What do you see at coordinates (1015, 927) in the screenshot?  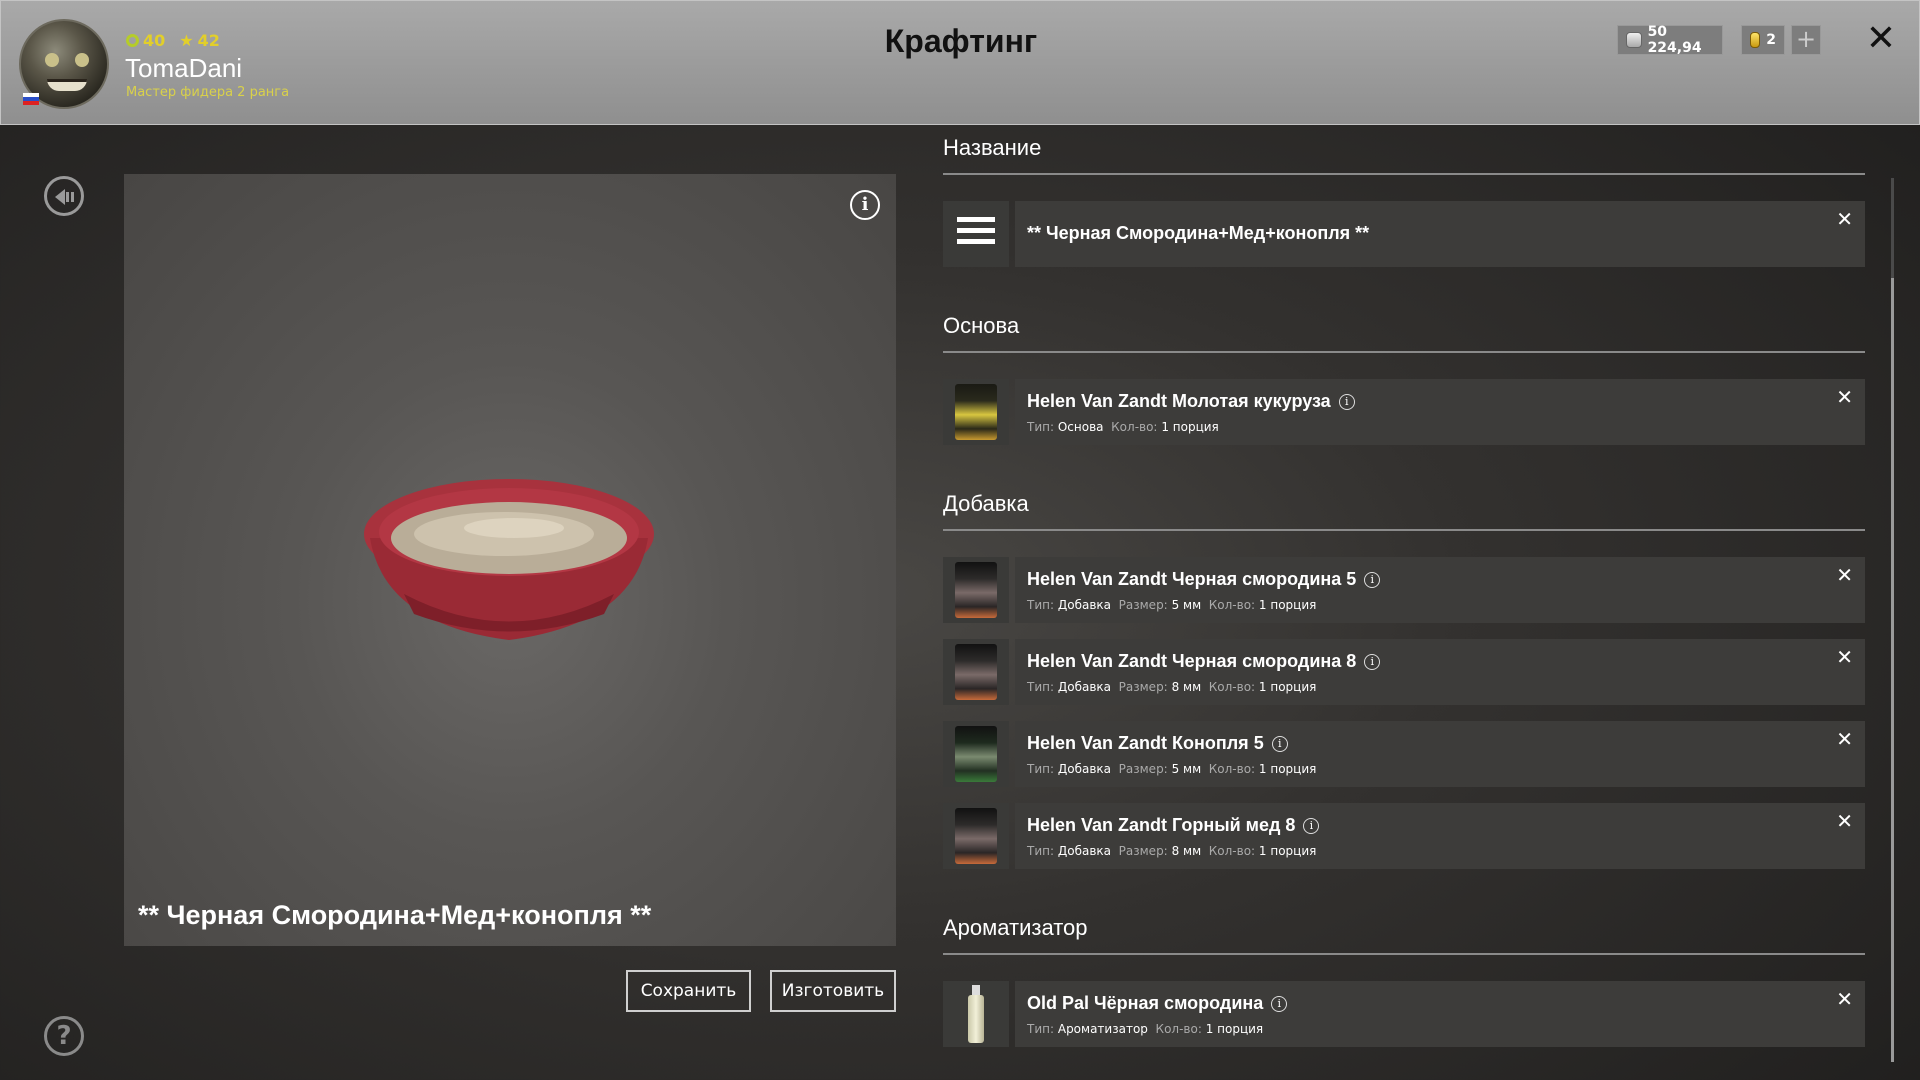 I see `section-flavor-title: Ароматизатор` at bounding box center [1015, 927].